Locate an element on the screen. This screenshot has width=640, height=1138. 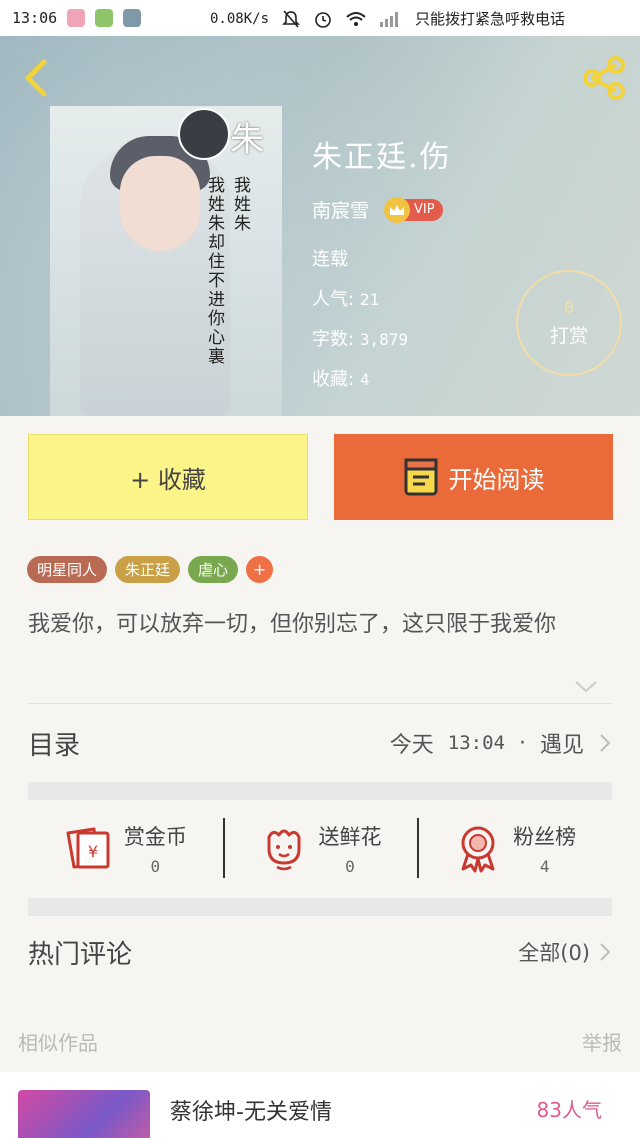
latest-day: 今天 is located at coordinates (411, 745).